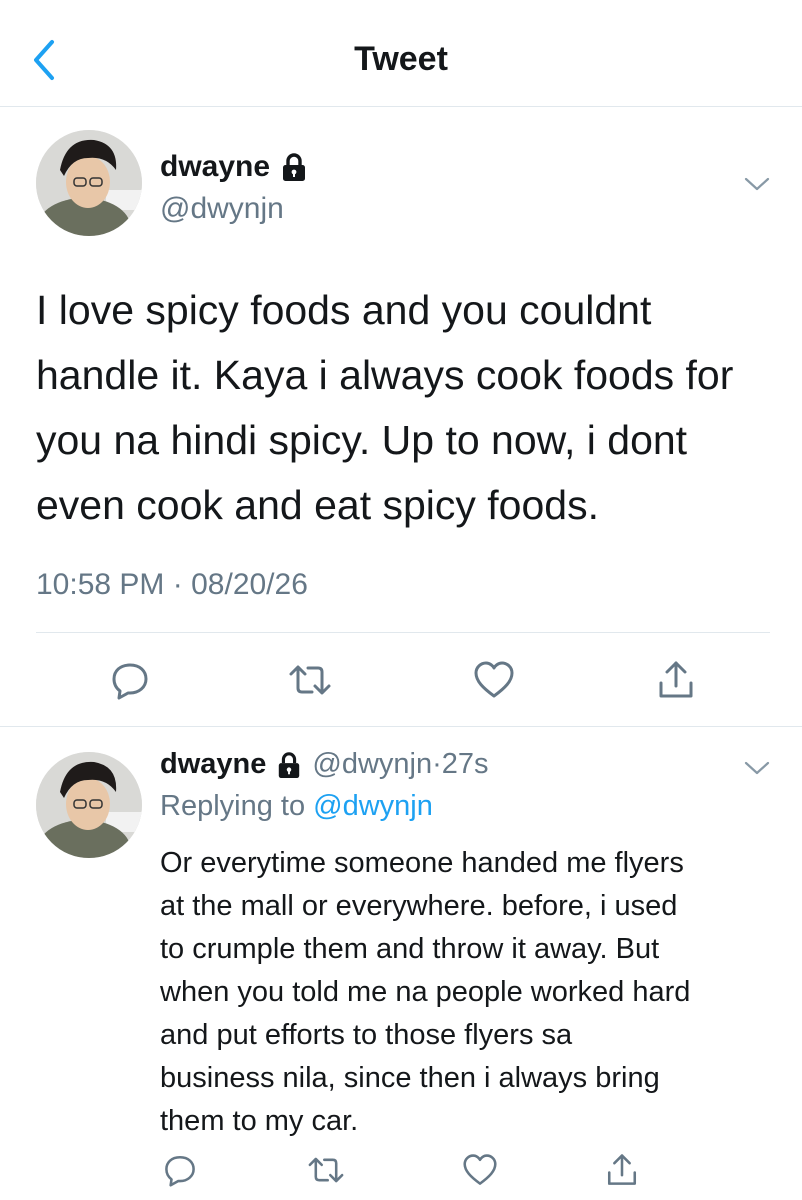 This screenshot has height=1200, width=802. I want to click on page-title: Tweet, so click(401, 59).